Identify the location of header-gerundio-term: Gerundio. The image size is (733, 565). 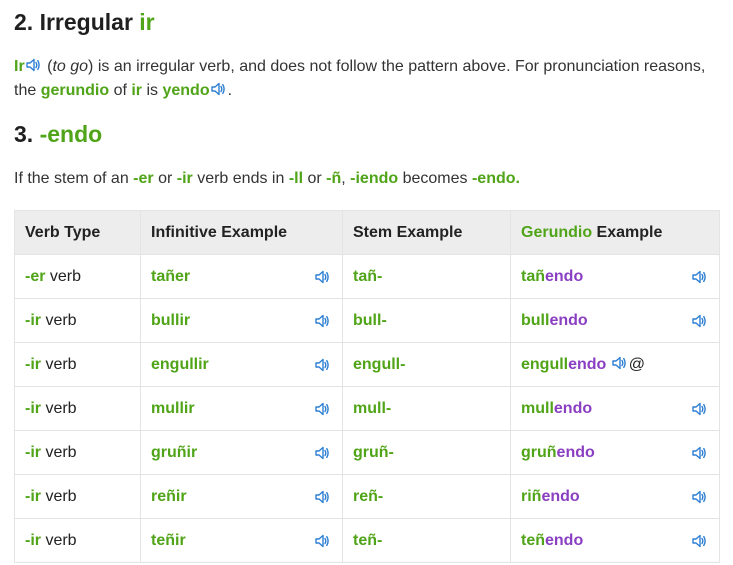
(557, 232).